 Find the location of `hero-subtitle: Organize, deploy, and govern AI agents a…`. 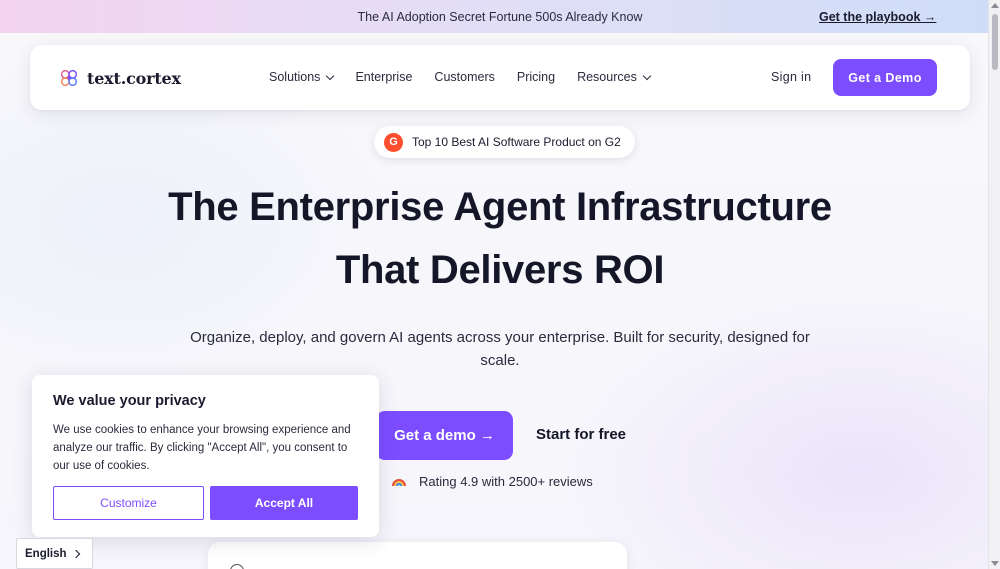

hero-subtitle: Organize, deploy, and govern AI agents a… is located at coordinates (500, 349).